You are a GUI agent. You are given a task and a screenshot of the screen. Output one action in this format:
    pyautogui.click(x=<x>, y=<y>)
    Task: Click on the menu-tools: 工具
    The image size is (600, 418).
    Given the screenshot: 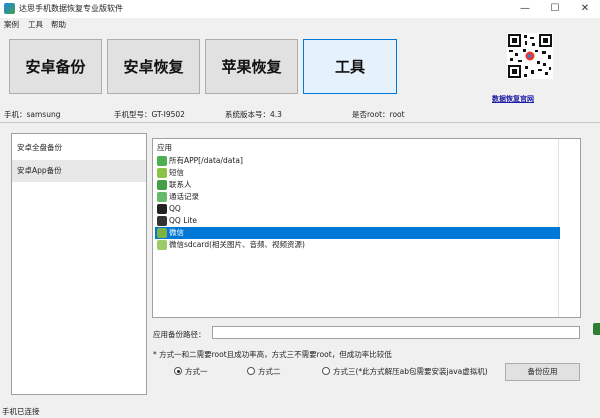 What is the action you would take?
    pyautogui.click(x=35, y=24)
    